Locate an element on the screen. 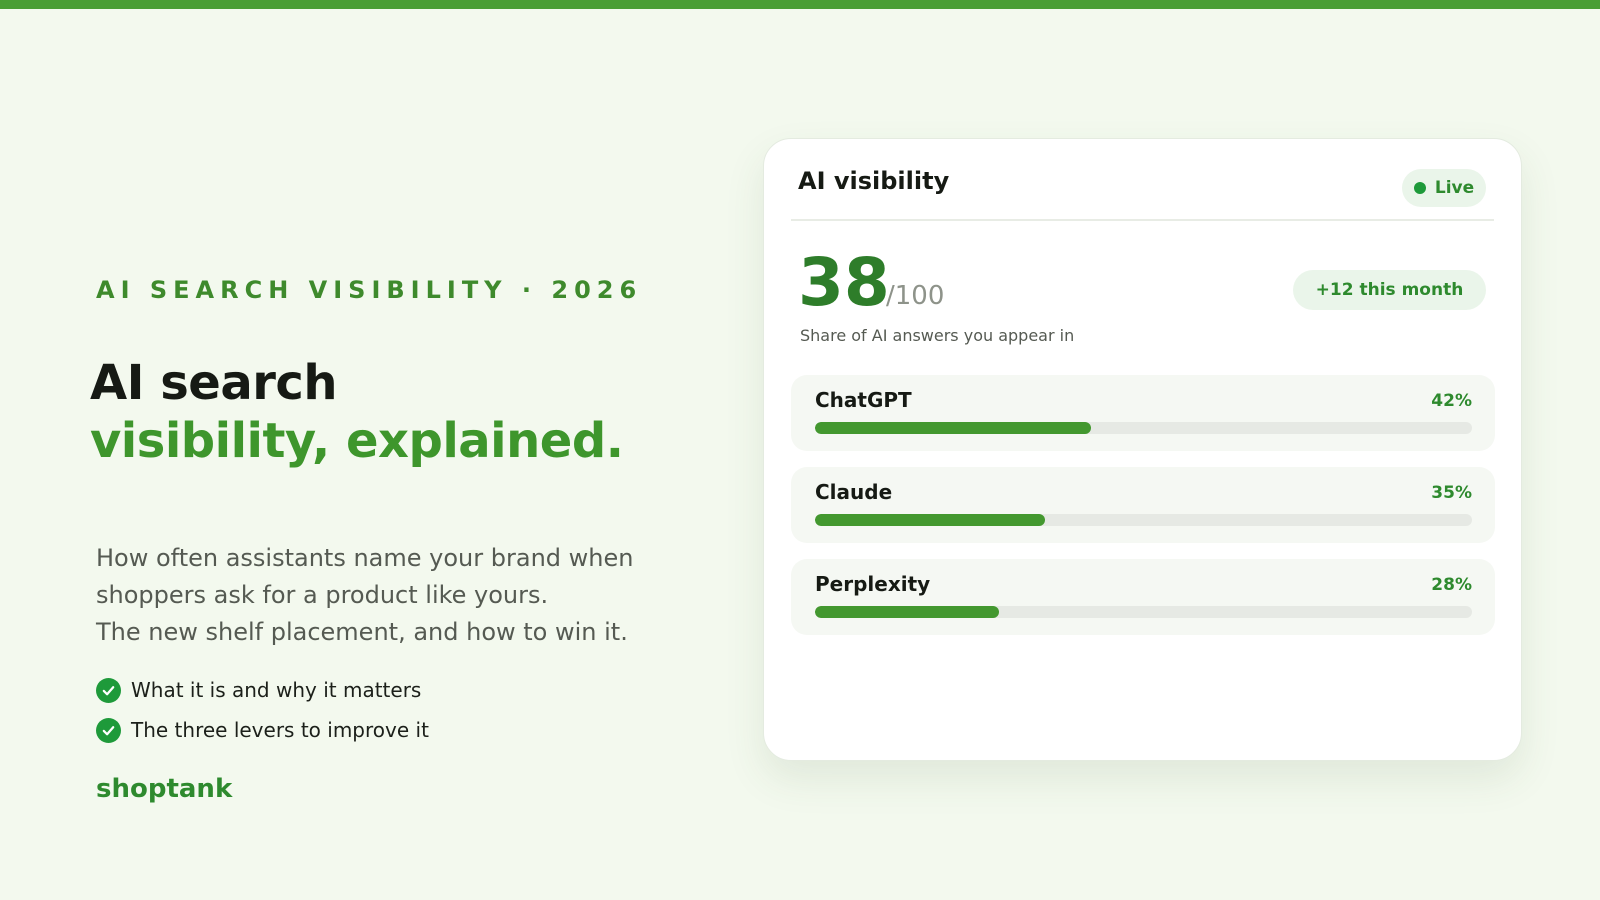 The width and height of the screenshot is (1600, 900). score-max: /100 is located at coordinates (915, 296).